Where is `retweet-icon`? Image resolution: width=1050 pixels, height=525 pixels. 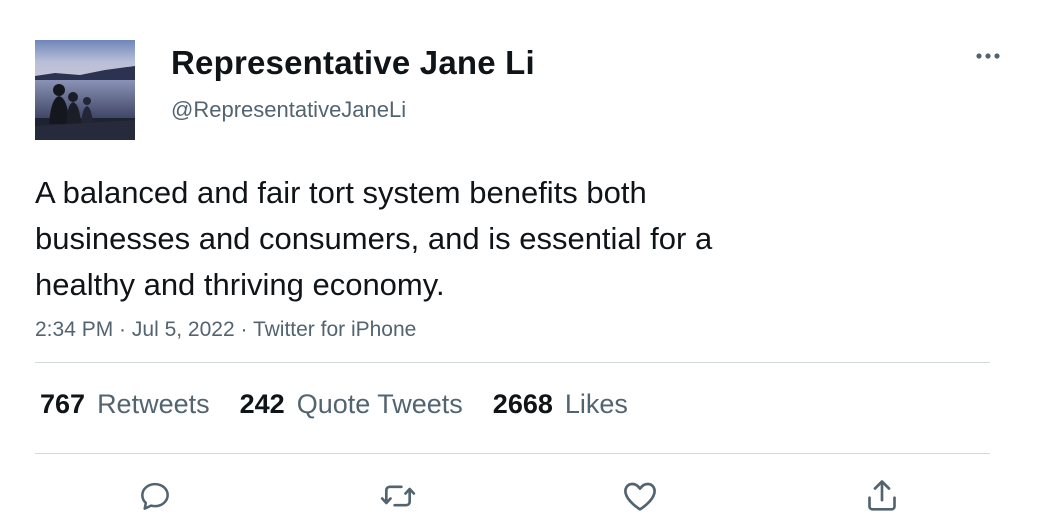 retweet-icon is located at coordinates (398, 496).